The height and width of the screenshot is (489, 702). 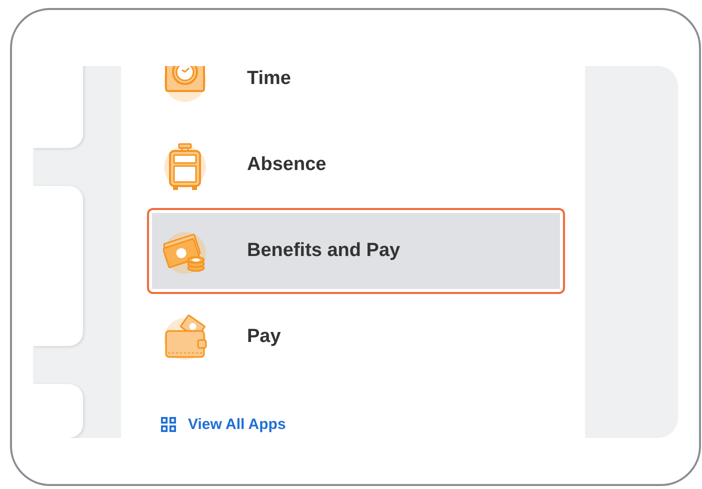 I want to click on app-item: Pay, so click(x=356, y=337).